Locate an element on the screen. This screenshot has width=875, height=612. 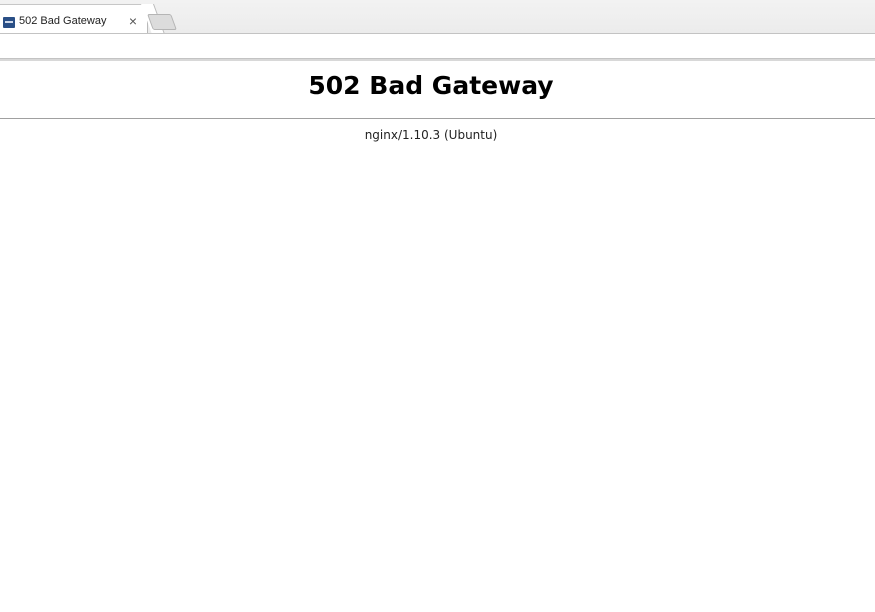
close-tab-icon: × is located at coordinates (133, 21).